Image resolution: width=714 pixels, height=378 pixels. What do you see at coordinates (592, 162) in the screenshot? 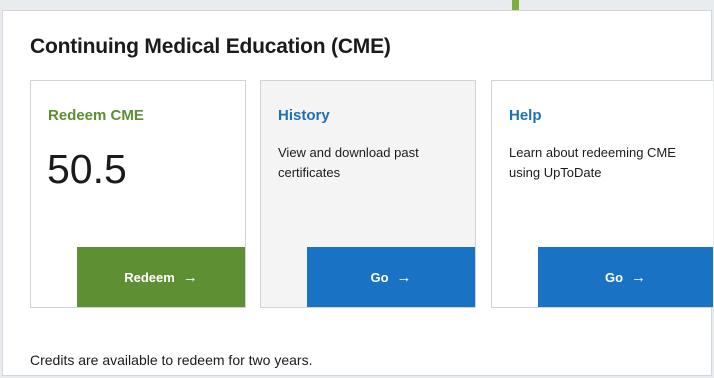
I see `help-description: Learn about redeeming CME using UpToDate` at bounding box center [592, 162].